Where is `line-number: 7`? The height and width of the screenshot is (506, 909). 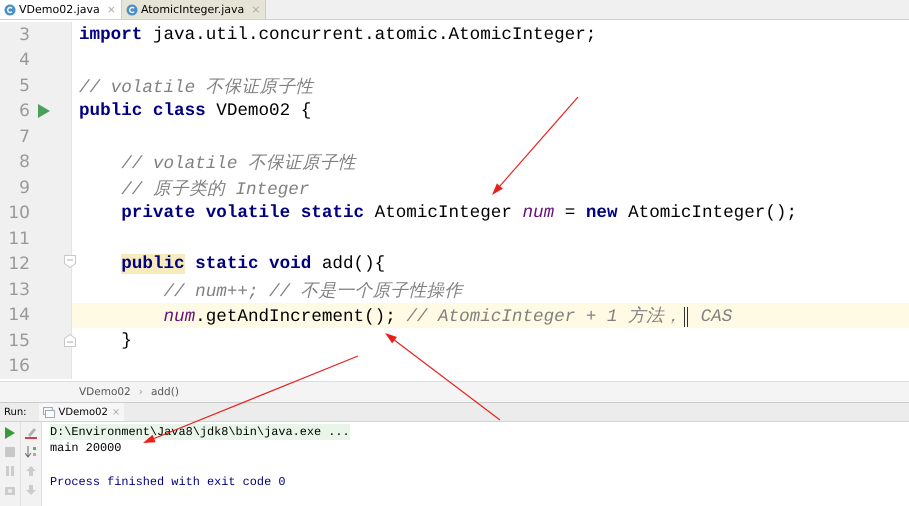
line-number: 7 is located at coordinates (24, 136).